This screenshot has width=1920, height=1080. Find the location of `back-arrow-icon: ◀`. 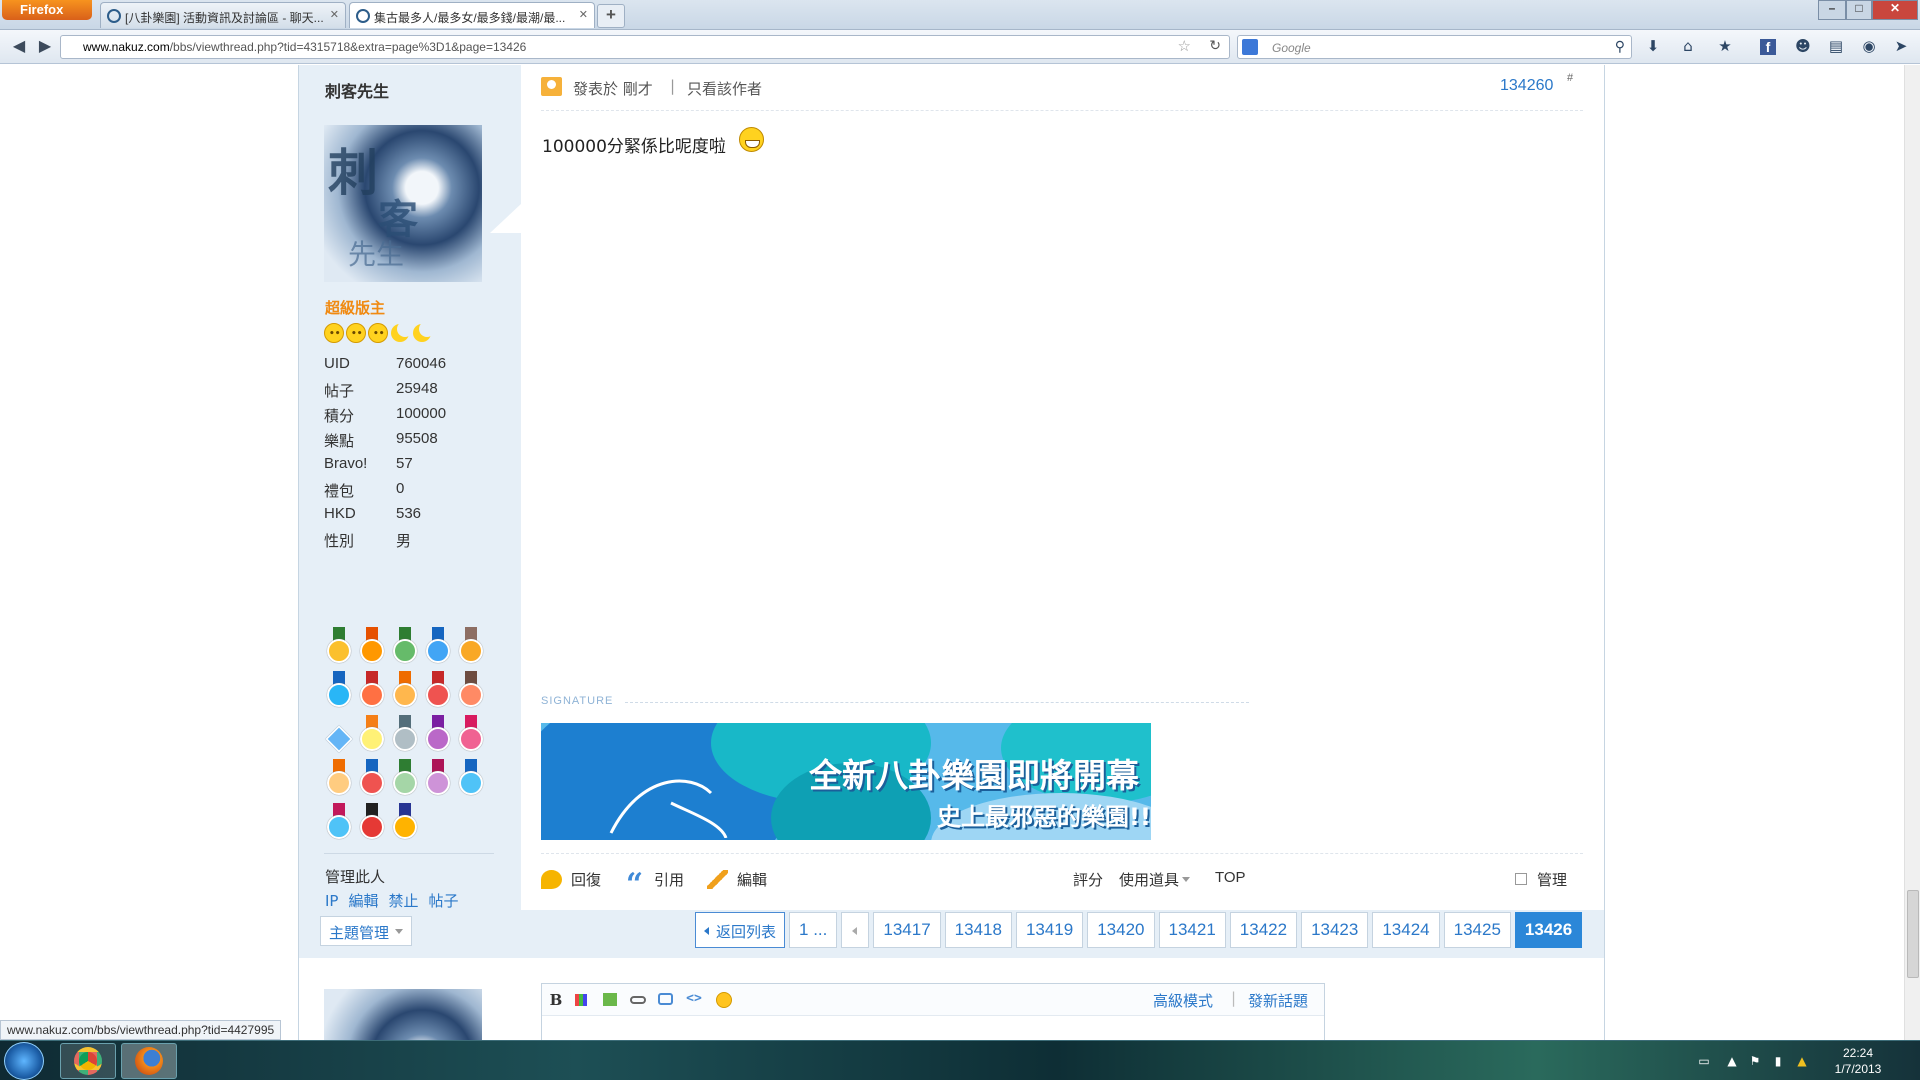

back-arrow-icon: ◀ is located at coordinates (19, 47).